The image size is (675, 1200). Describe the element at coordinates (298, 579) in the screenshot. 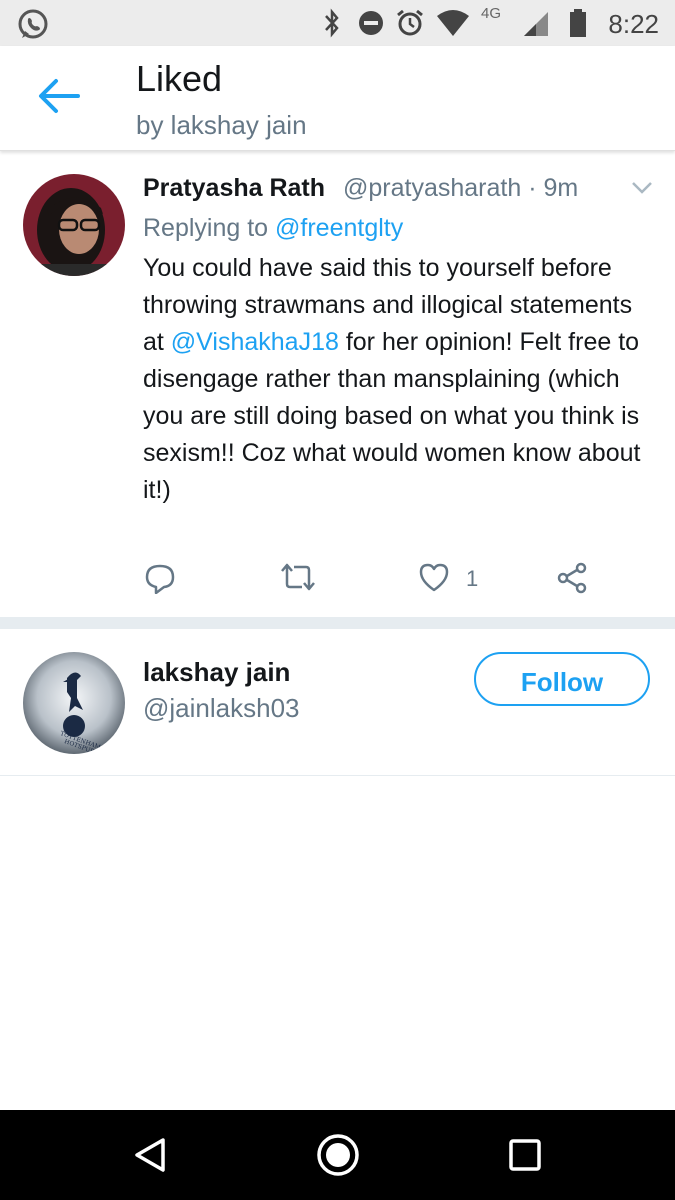

I see `retweet-icon` at that location.